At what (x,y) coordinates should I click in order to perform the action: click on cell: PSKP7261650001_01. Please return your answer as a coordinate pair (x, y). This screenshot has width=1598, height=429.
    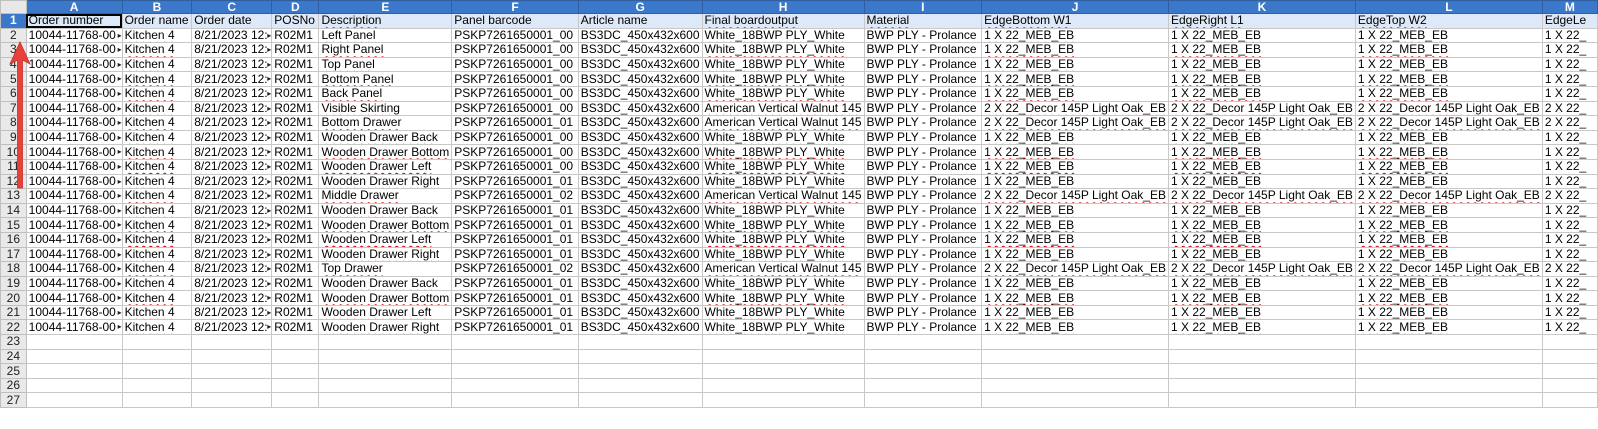
    Looking at the image, I should click on (515, 239).